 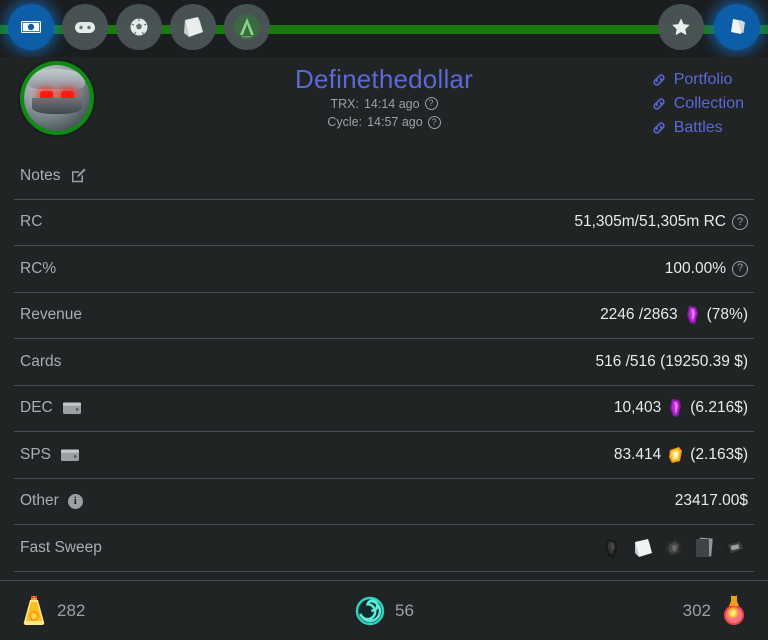 I want to click on row-sps-value-group: 83.414 (2.163$), so click(x=681, y=455).